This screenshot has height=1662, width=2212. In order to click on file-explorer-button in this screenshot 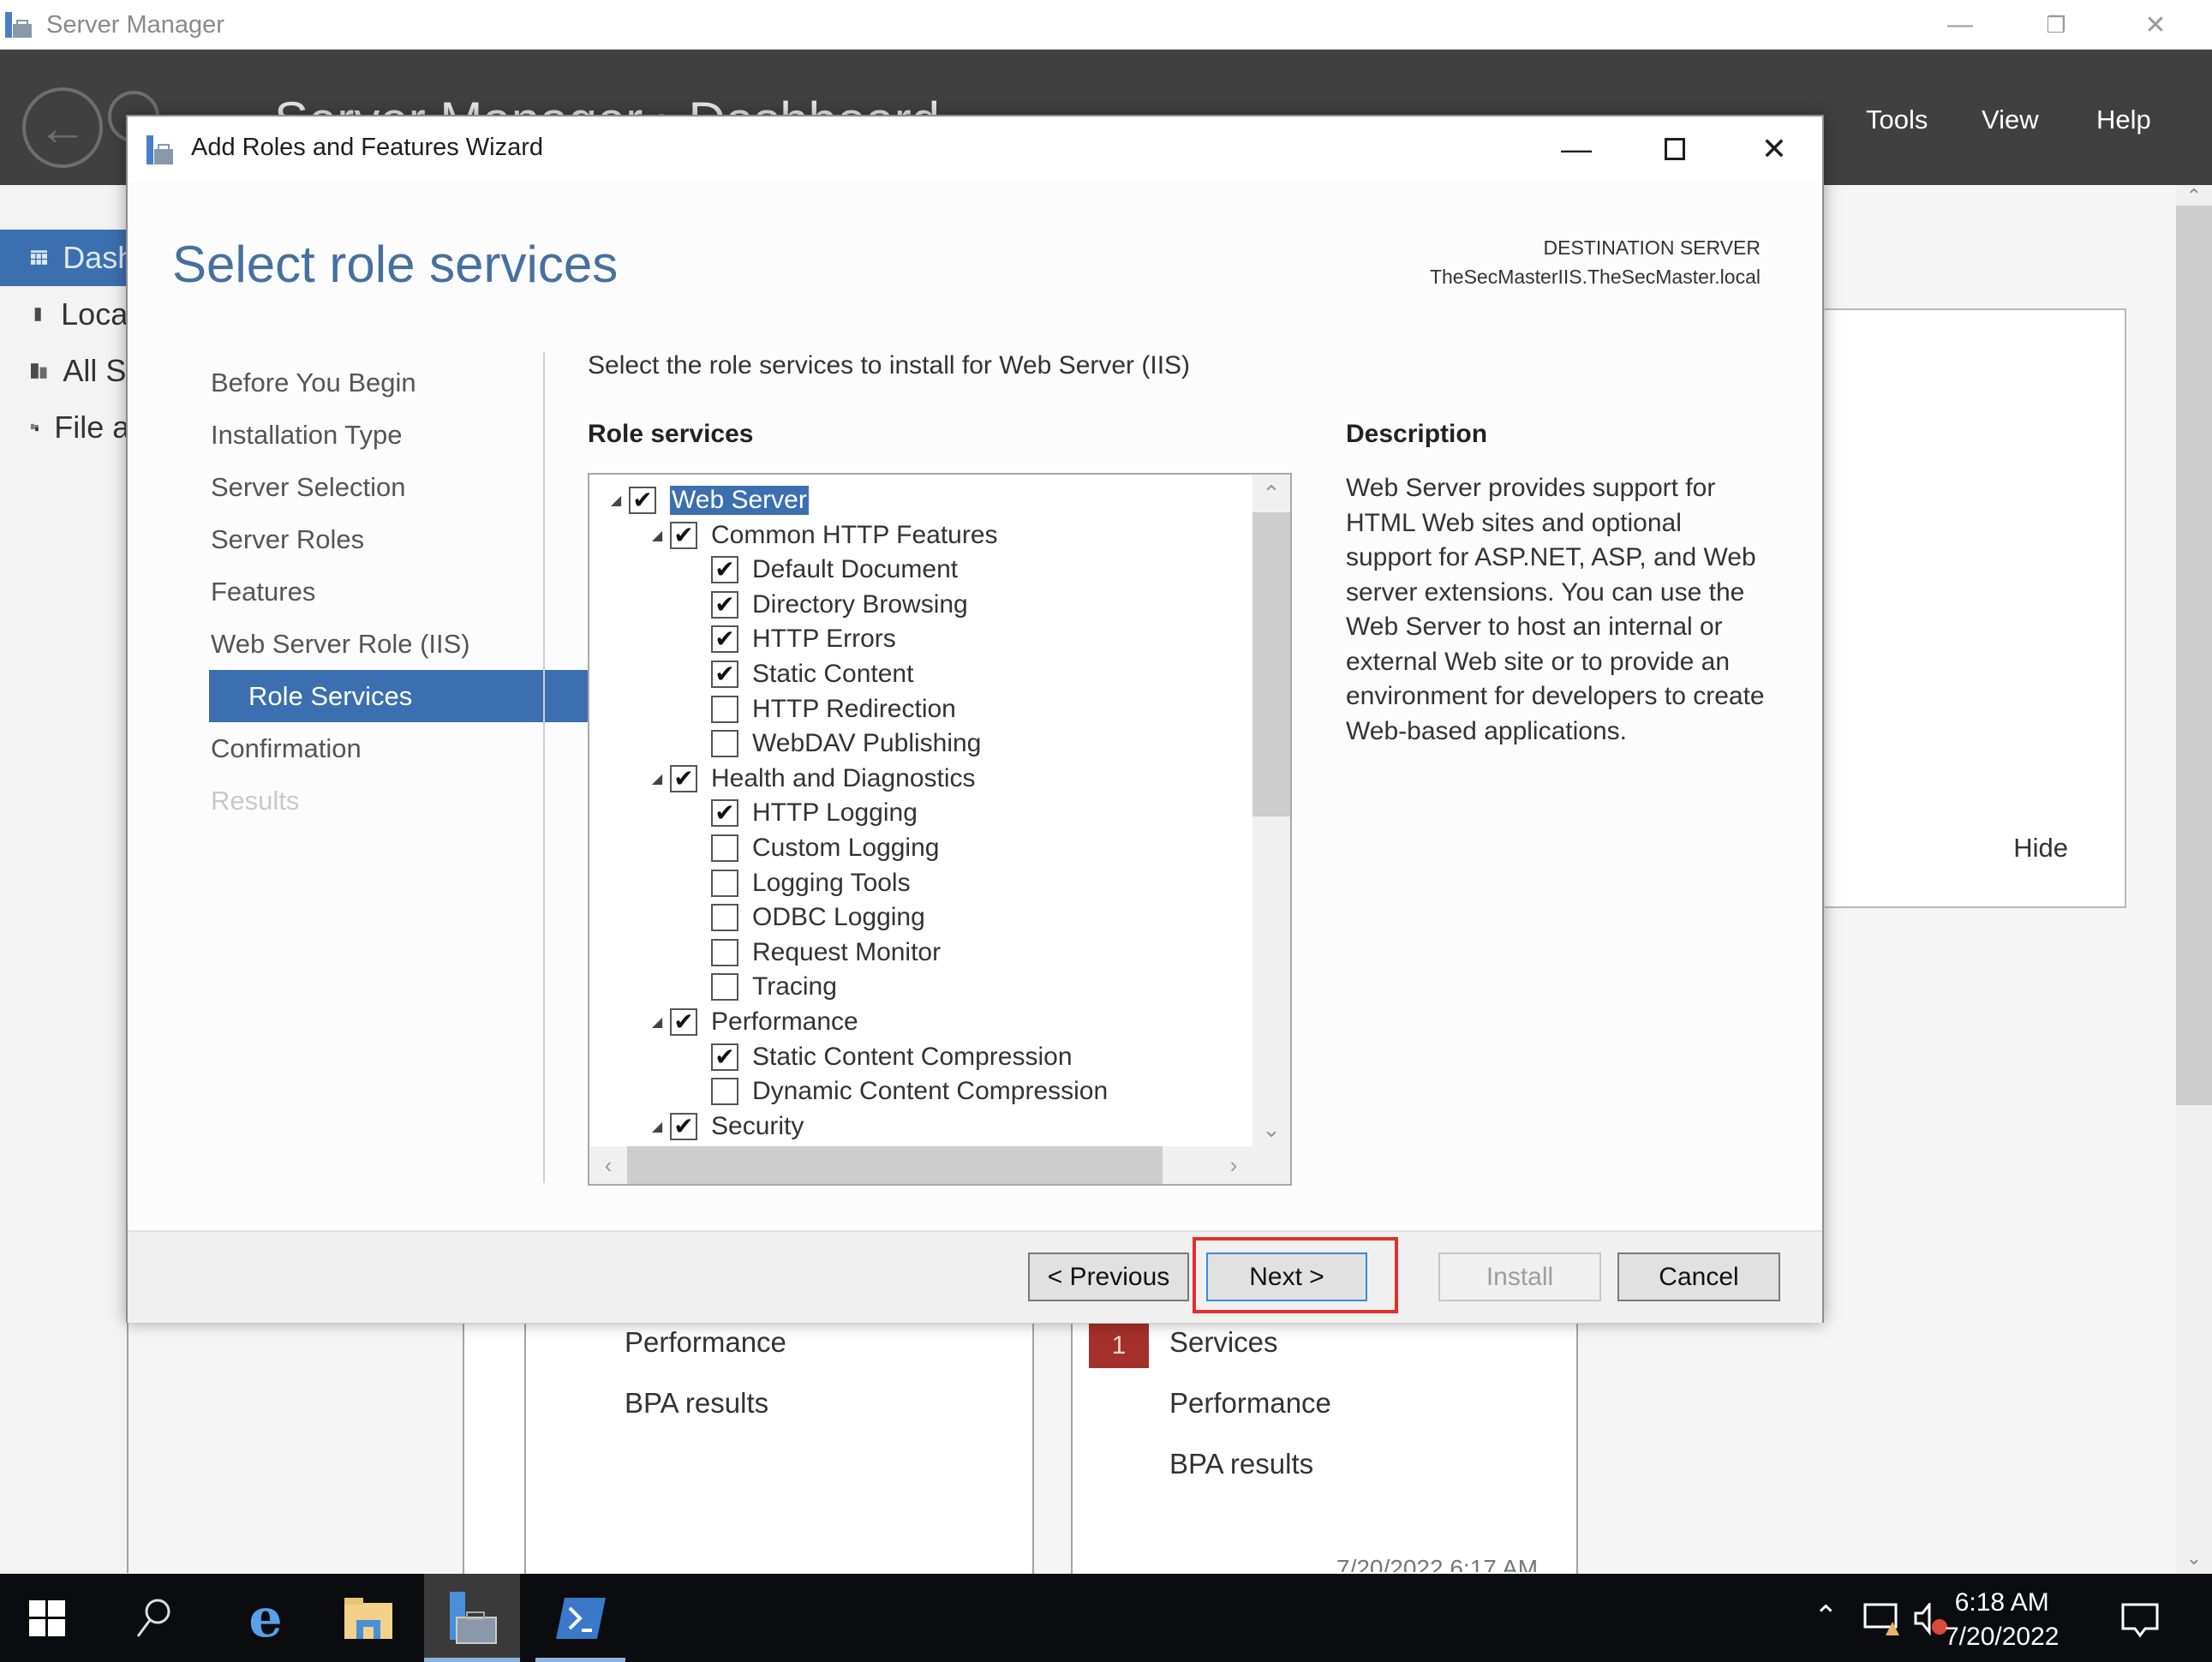, I will do `click(368, 1618)`.